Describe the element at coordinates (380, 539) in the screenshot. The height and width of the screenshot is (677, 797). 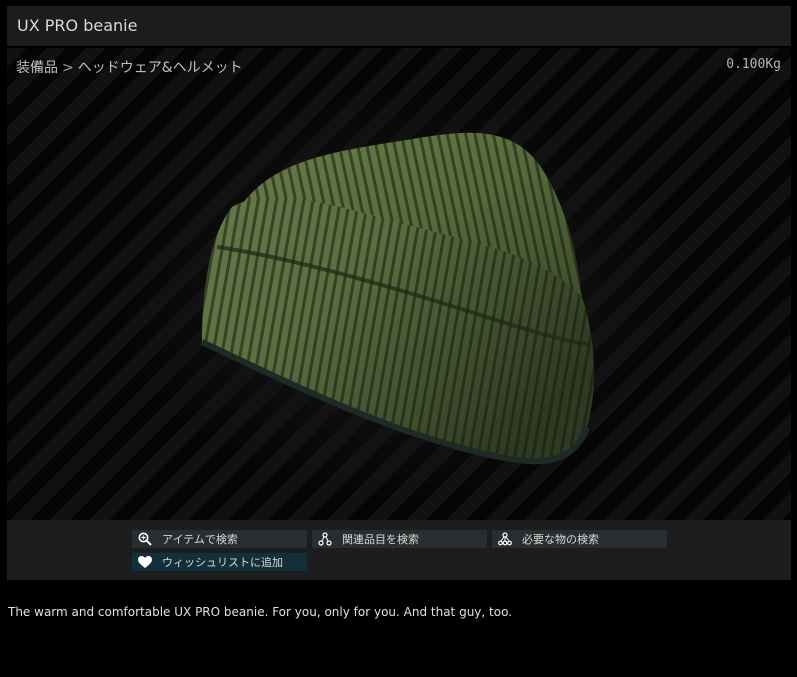
I see `related-search-label: 関連品目を検索` at that location.